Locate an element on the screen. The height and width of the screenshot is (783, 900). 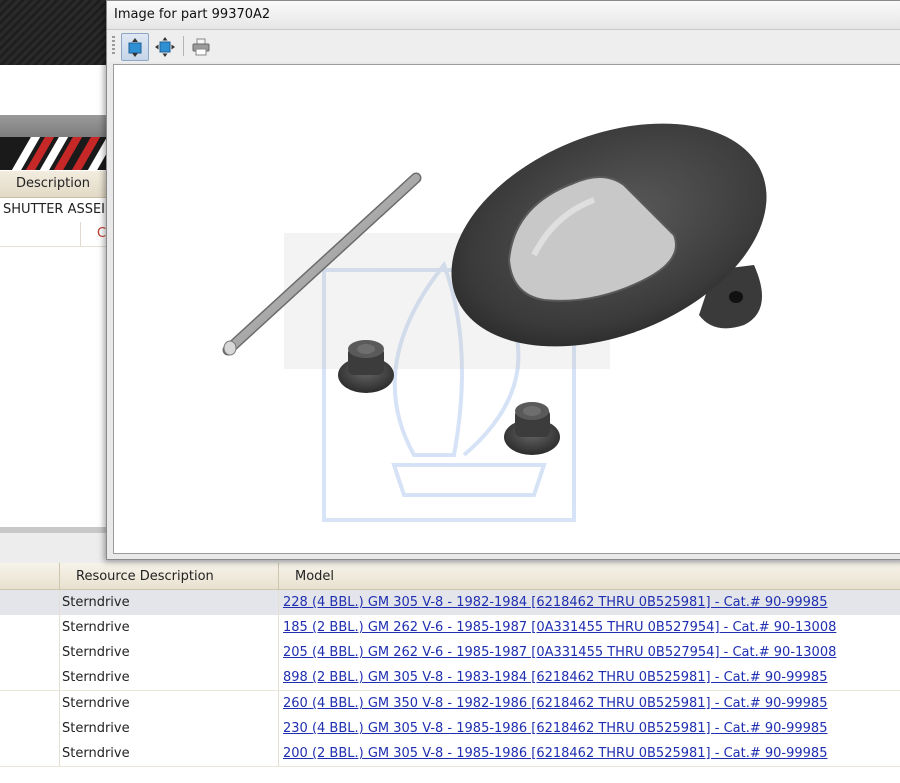
parts-table-row: C is located at coordinates (55, 234).